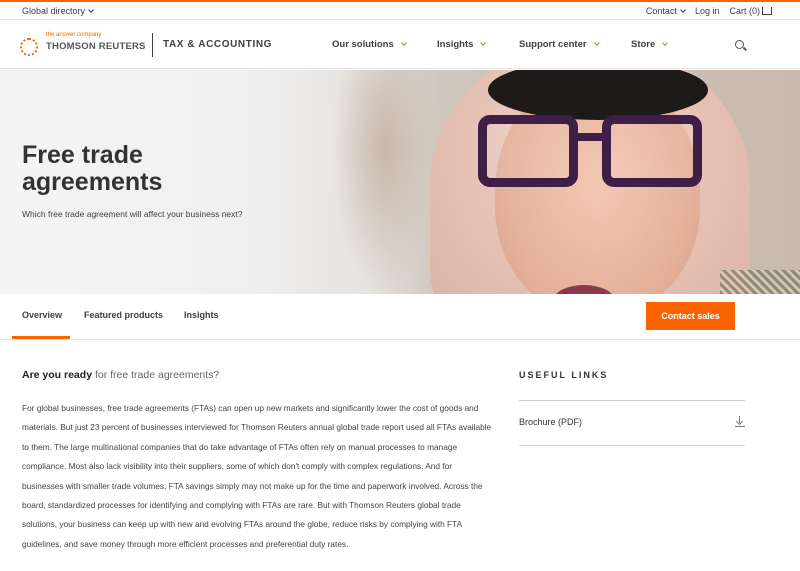 The image size is (800, 571). What do you see at coordinates (661, 11) in the screenshot?
I see `contact-label: Contact` at bounding box center [661, 11].